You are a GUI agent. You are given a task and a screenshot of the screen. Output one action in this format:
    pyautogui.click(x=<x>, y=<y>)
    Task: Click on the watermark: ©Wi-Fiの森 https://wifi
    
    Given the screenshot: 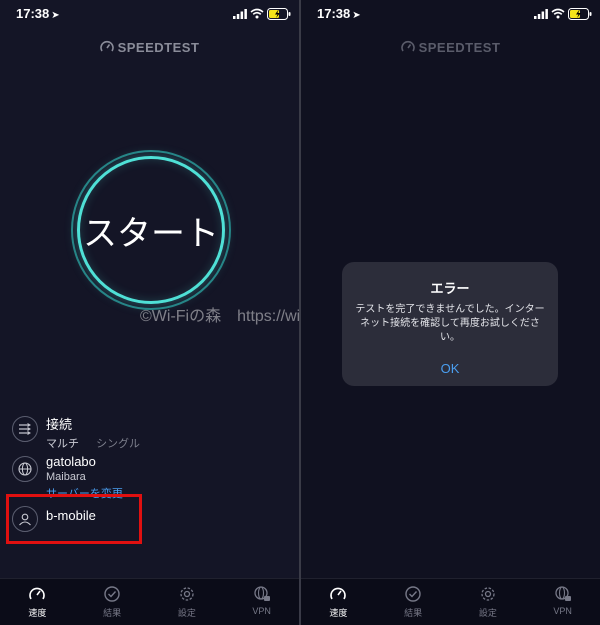 What is the action you would take?
    pyautogui.click(x=219, y=316)
    